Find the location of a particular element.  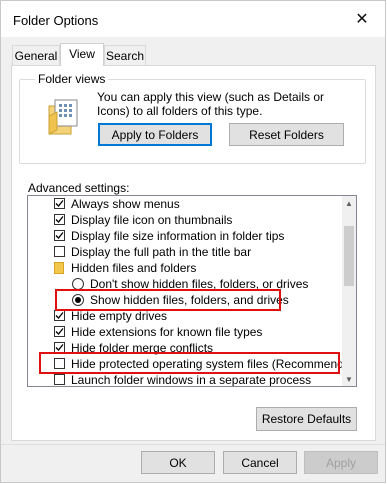

title-bar: Folder Options ✕ is located at coordinates (193, 19).